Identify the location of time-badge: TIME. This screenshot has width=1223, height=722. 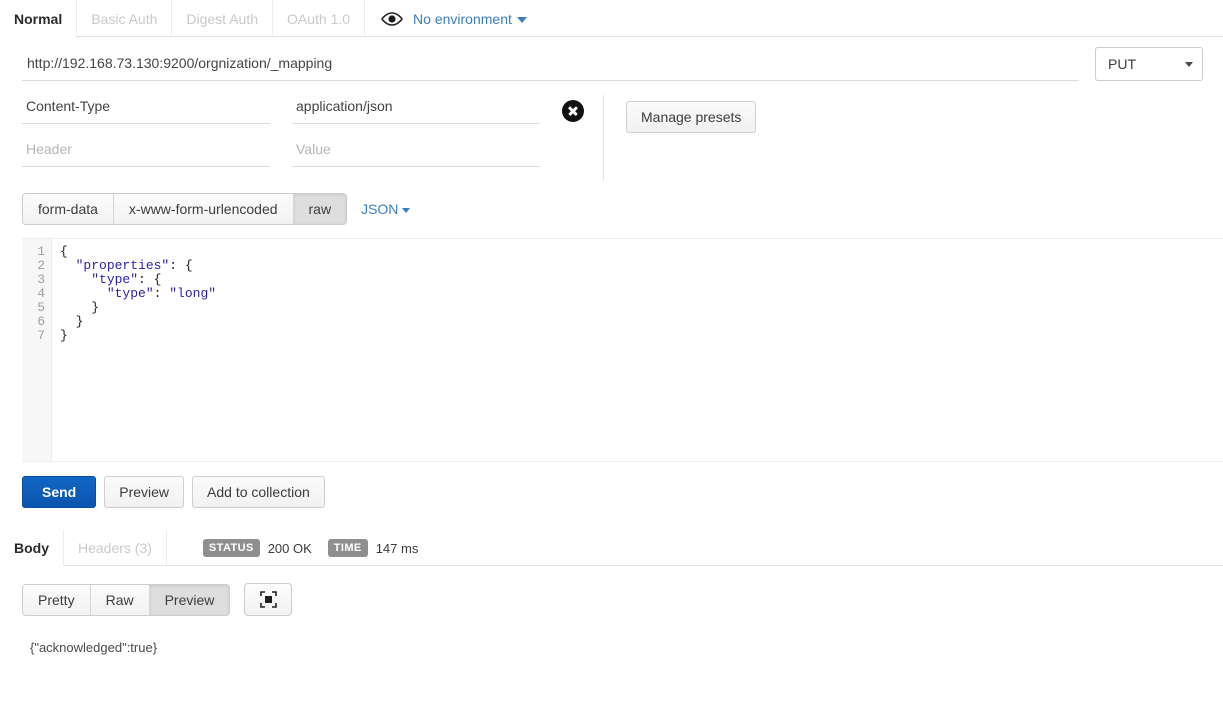
(347, 548).